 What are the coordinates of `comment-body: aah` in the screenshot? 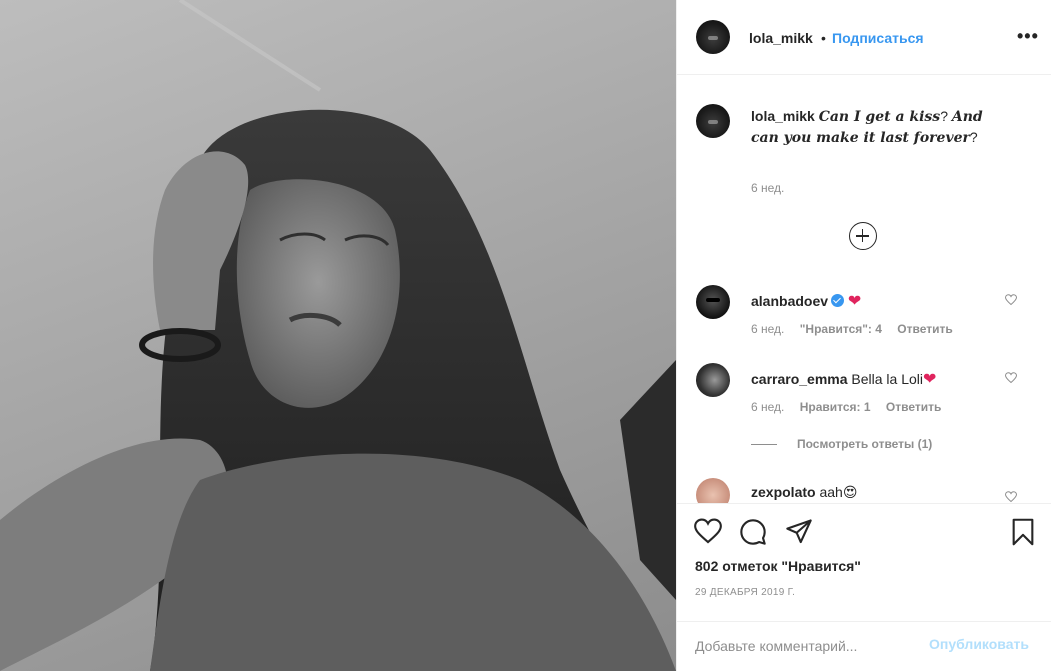 It's located at (831, 492).